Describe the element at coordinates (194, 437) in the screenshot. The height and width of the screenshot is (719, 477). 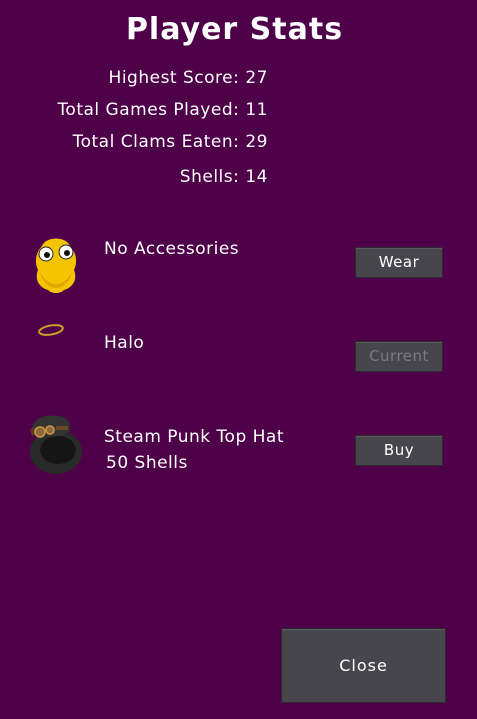
I see `accessory-name: Steam Punk Top Hat` at that location.